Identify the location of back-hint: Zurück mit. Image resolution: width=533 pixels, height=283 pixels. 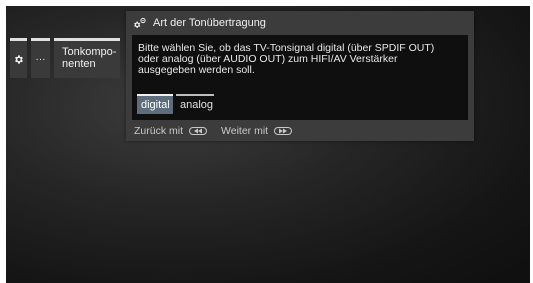
(171, 131).